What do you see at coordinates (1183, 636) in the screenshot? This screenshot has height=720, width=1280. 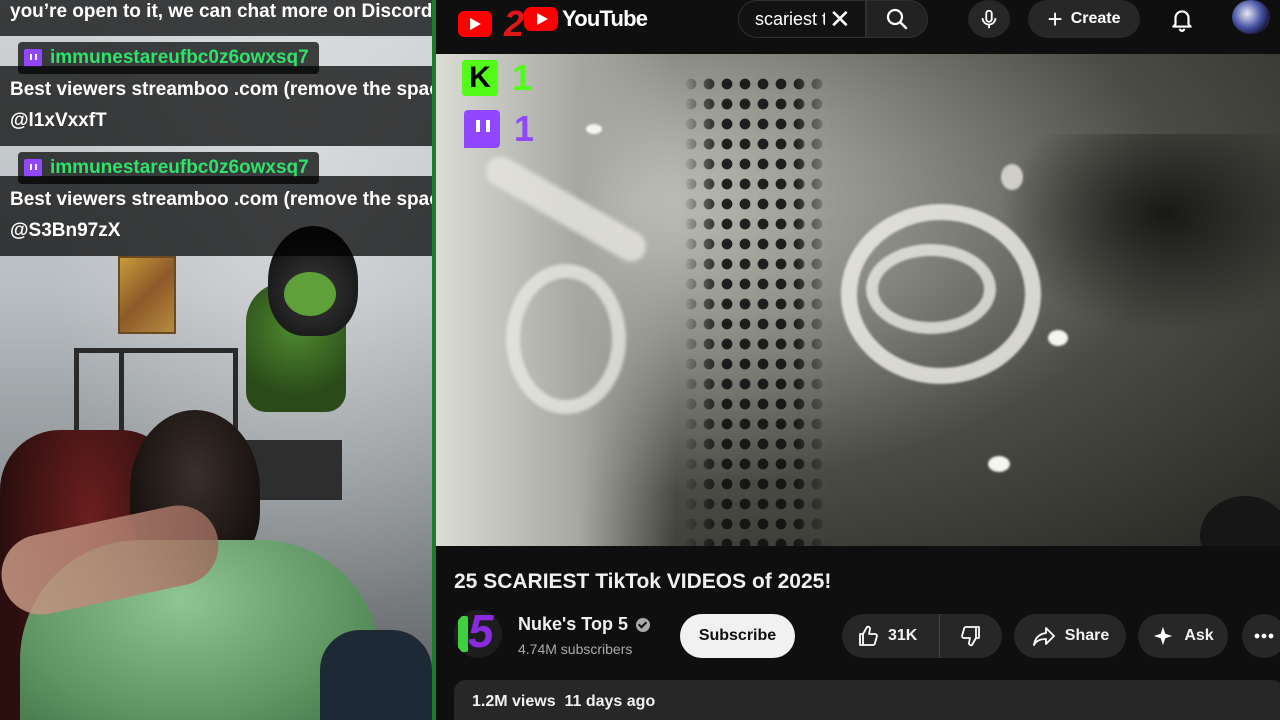 I see `ask-button: Ask` at bounding box center [1183, 636].